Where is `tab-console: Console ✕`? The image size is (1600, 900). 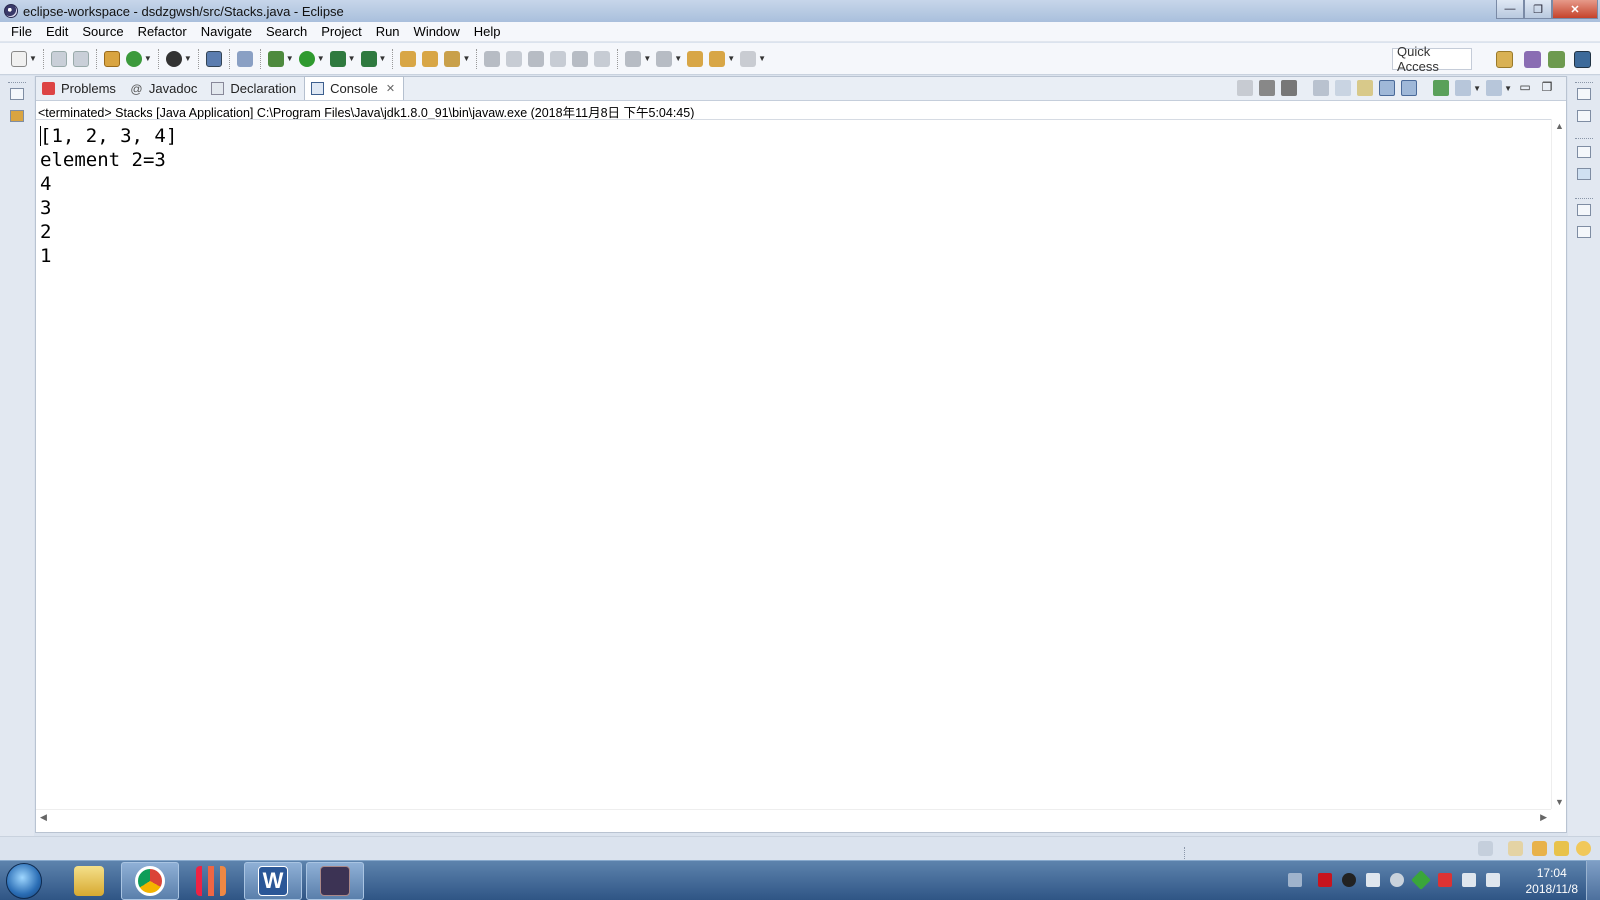
tab-console: Console ✕ is located at coordinates (354, 88).